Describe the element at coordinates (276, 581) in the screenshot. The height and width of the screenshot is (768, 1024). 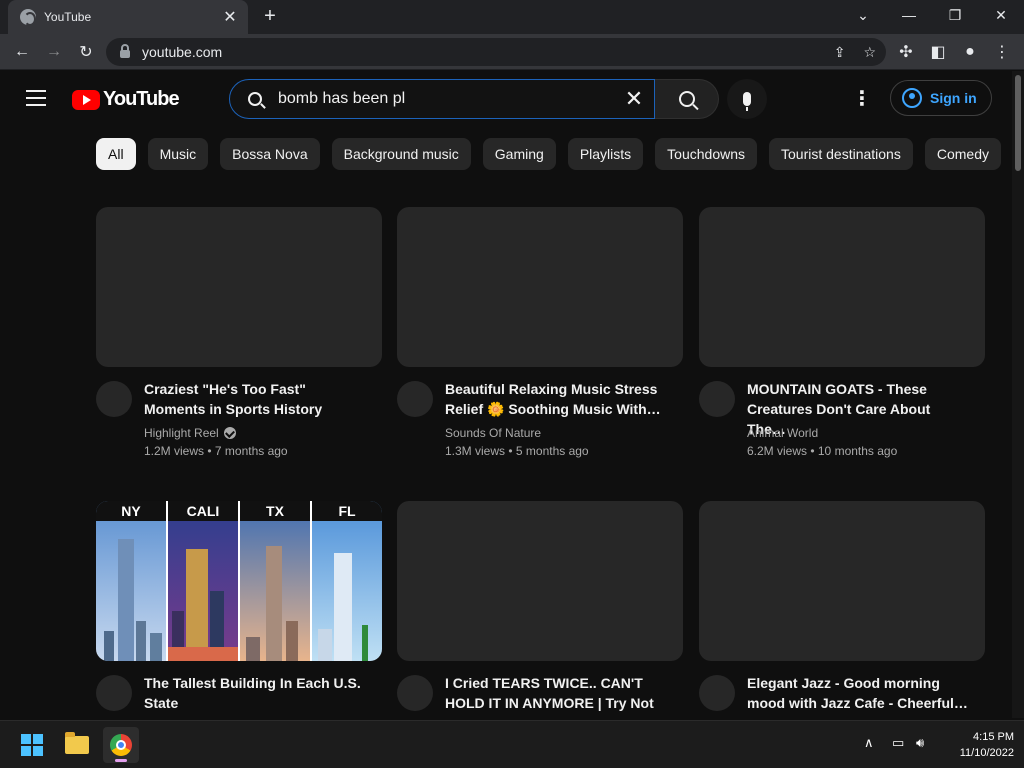
I see `thumbnail-panel: TX` at that location.